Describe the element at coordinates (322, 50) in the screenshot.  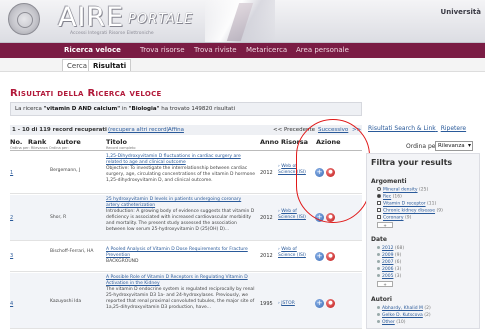
I see `nav-area-personale: Area personale` at that location.